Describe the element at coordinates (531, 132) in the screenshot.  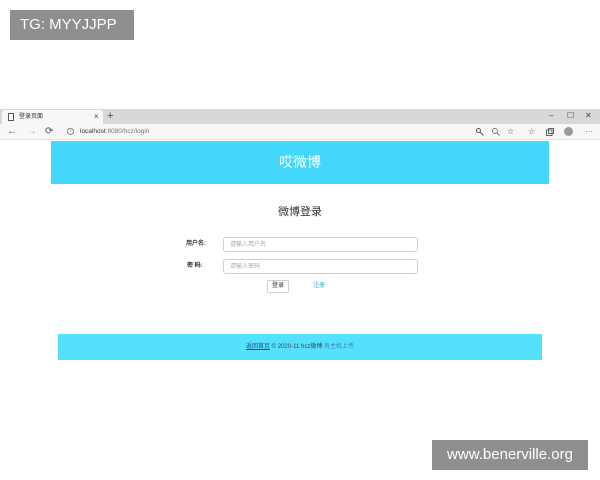
I see `favorites-icon: ☆` at that location.